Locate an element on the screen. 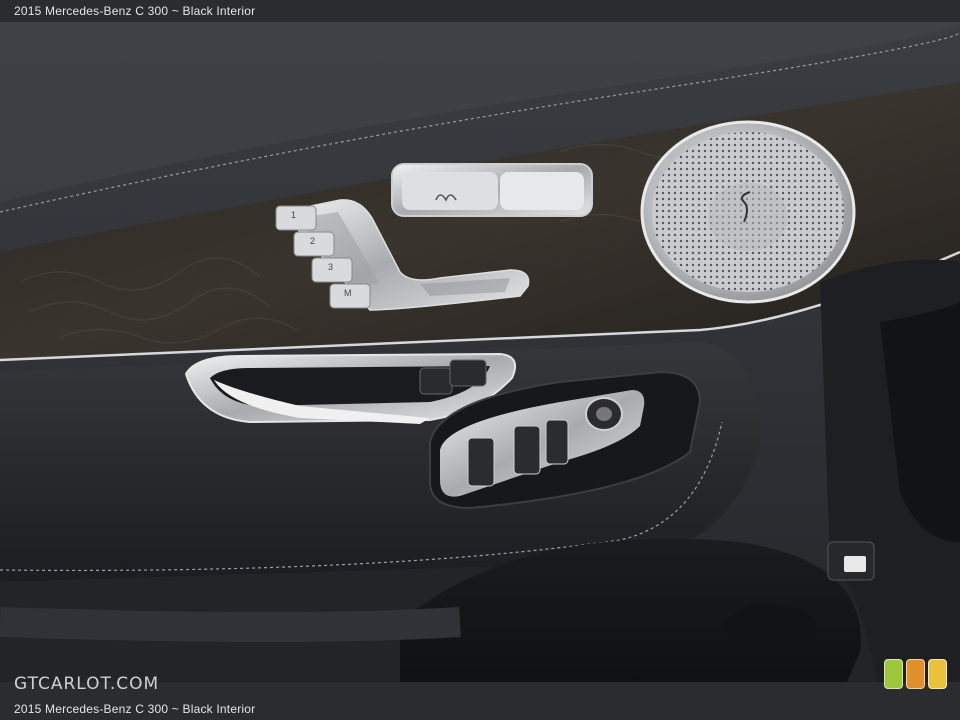 Image resolution: width=960 pixels, height=720 pixels. seat-memory-label-1: 1 is located at coordinates (294, 215).